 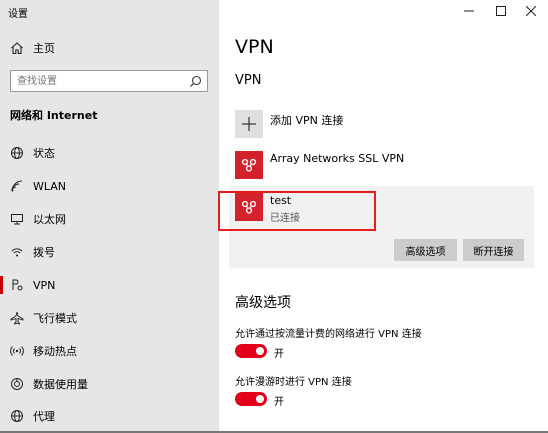 I want to click on minimize-button, so click(x=469, y=11).